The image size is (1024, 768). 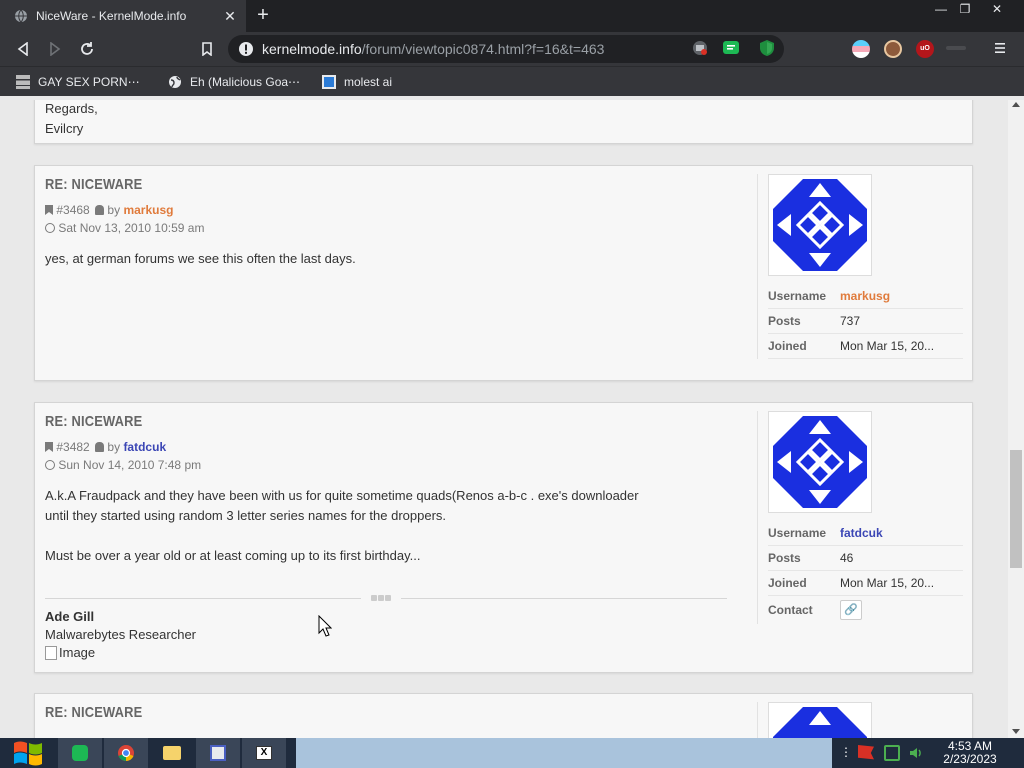 What do you see at coordinates (1000, 48) in the screenshot?
I see `menu-button` at bounding box center [1000, 48].